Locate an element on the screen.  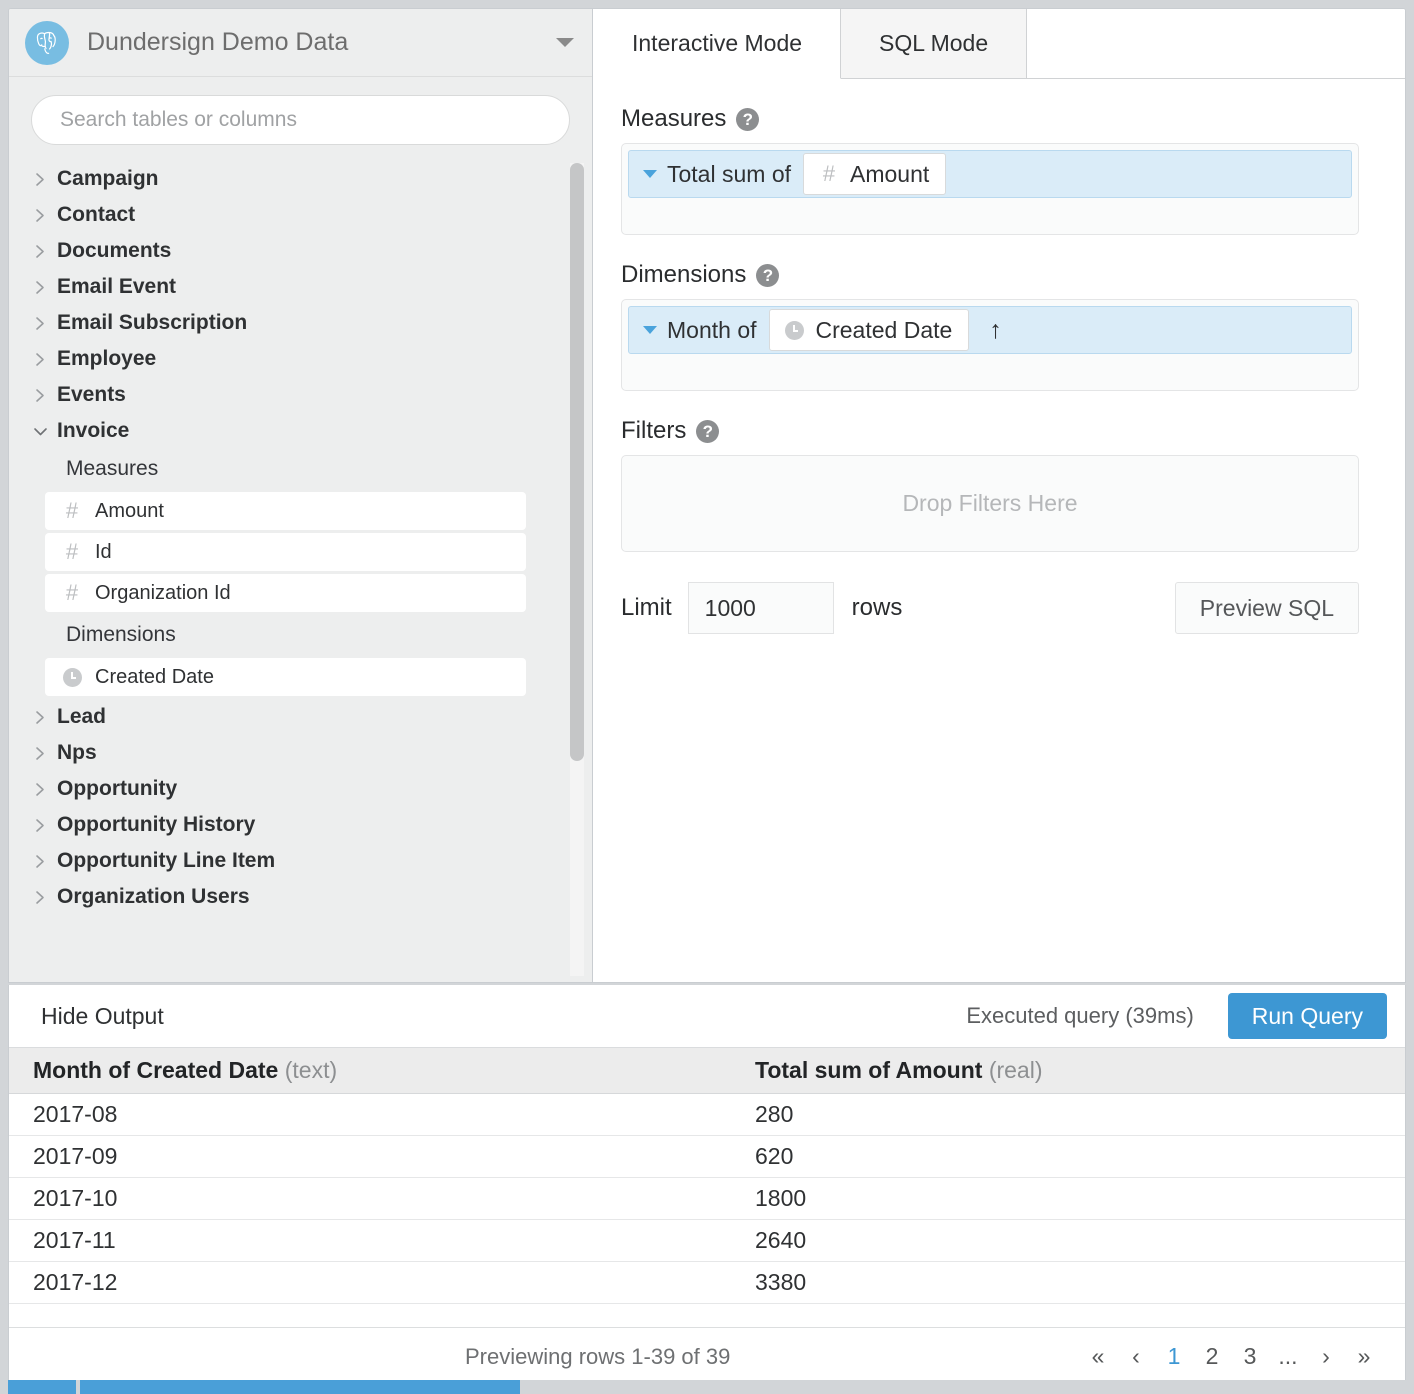
page-2: 2 is located at coordinates (1212, 1357).